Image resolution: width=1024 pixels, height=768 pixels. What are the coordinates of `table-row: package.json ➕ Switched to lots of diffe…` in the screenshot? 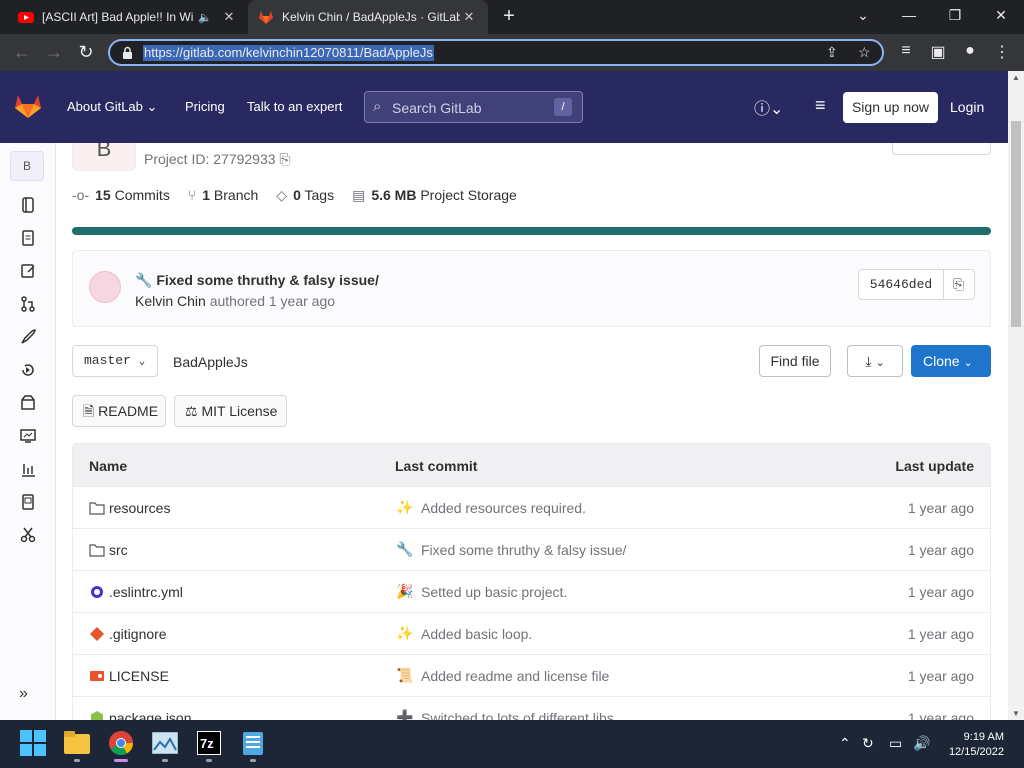 It's located at (531, 708).